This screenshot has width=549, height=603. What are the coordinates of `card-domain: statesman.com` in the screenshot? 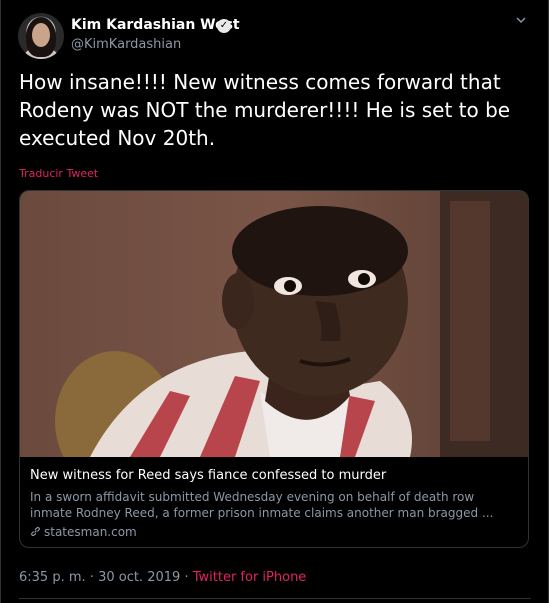 It's located at (83, 532).